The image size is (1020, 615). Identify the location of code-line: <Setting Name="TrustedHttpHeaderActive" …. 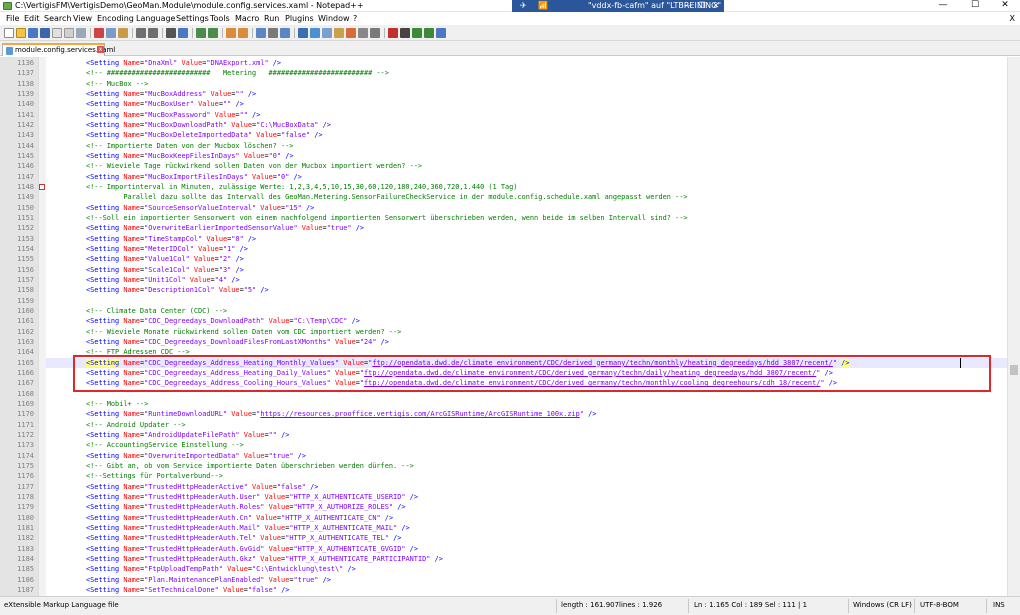
(202, 487).